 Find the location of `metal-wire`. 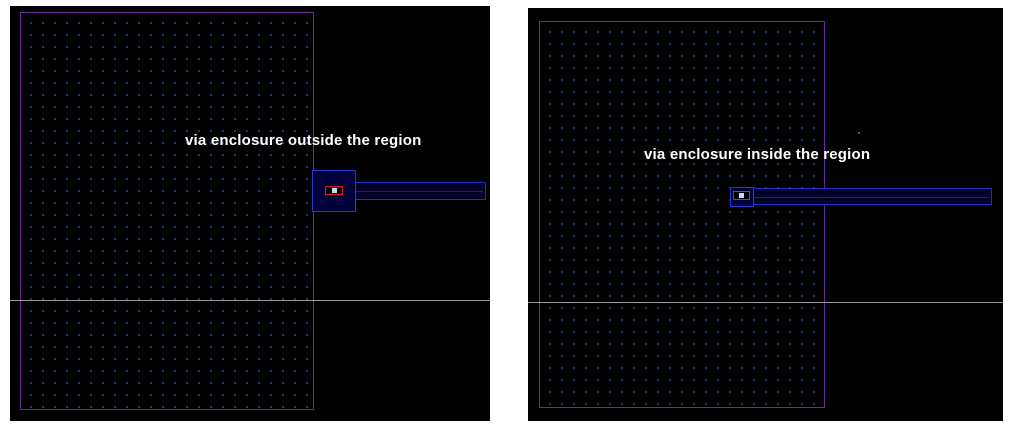

metal-wire is located at coordinates (867, 196).